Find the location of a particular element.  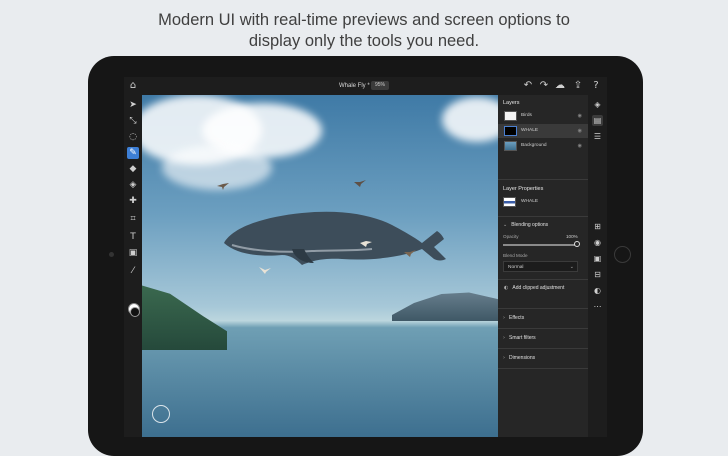

healing-tool-icon: ✚ is located at coordinates (133, 201).